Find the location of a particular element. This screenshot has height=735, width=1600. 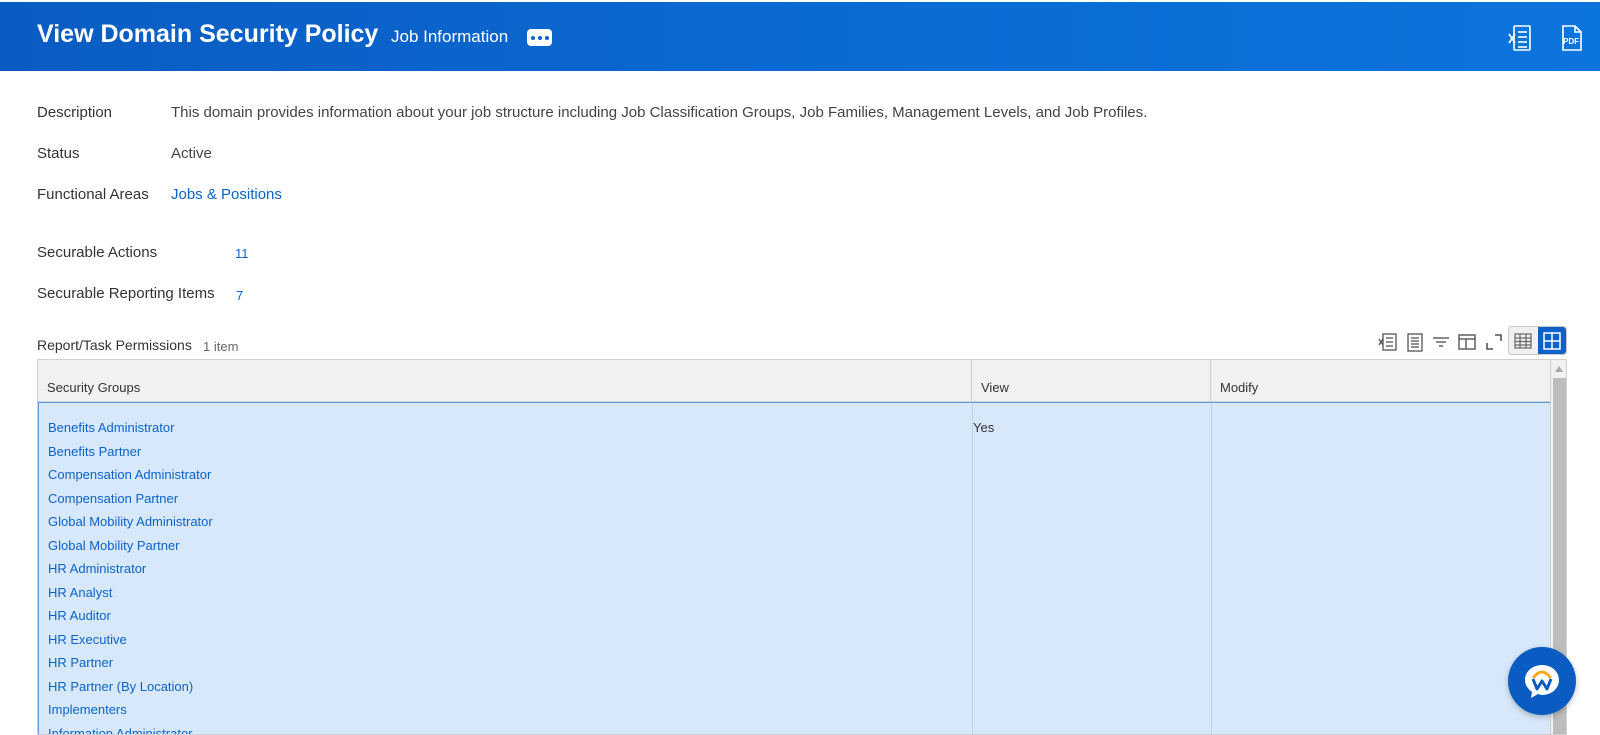

column-header-modify: Modify is located at coordinates (1380, 381).